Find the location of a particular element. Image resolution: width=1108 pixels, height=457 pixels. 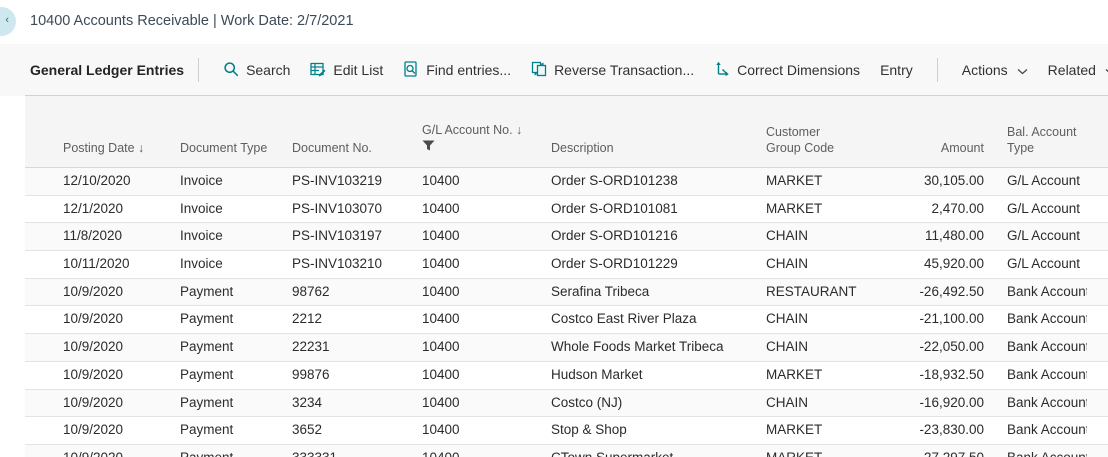

cell-amount: -27,297.50 is located at coordinates (941, 451).